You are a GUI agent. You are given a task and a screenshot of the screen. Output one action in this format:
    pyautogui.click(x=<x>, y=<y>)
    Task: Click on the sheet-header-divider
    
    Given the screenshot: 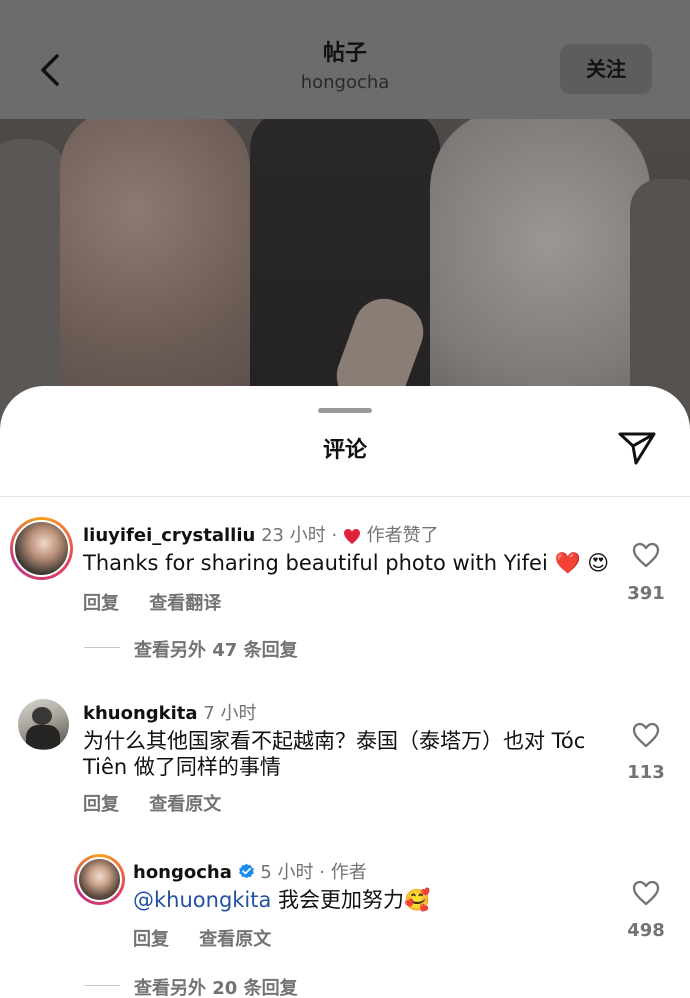 What is the action you would take?
    pyautogui.click(x=345, y=496)
    